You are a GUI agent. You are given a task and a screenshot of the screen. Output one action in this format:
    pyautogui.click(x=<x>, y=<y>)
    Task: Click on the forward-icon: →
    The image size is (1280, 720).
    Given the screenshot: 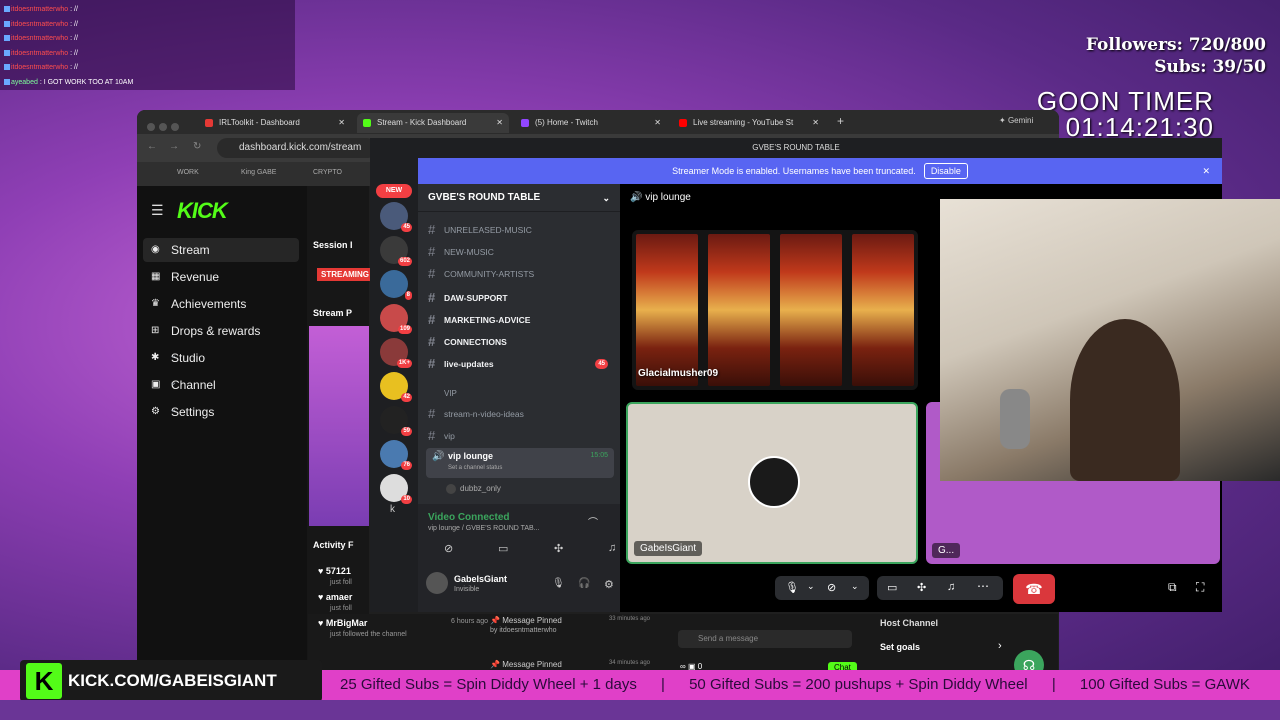 What is the action you would take?
    pyautogui.click(x=174, y=146)
    